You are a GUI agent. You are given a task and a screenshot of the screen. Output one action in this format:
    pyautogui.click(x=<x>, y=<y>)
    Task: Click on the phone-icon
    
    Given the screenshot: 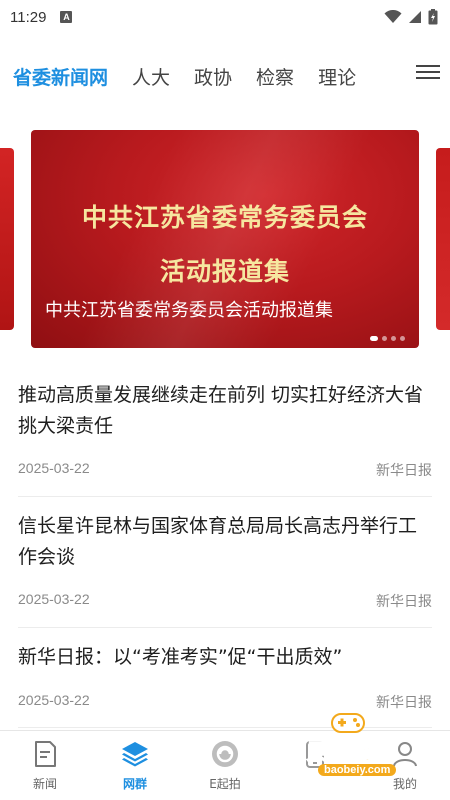 What is the action you would take?
    pyautogui.click(x=315, y=754)
    